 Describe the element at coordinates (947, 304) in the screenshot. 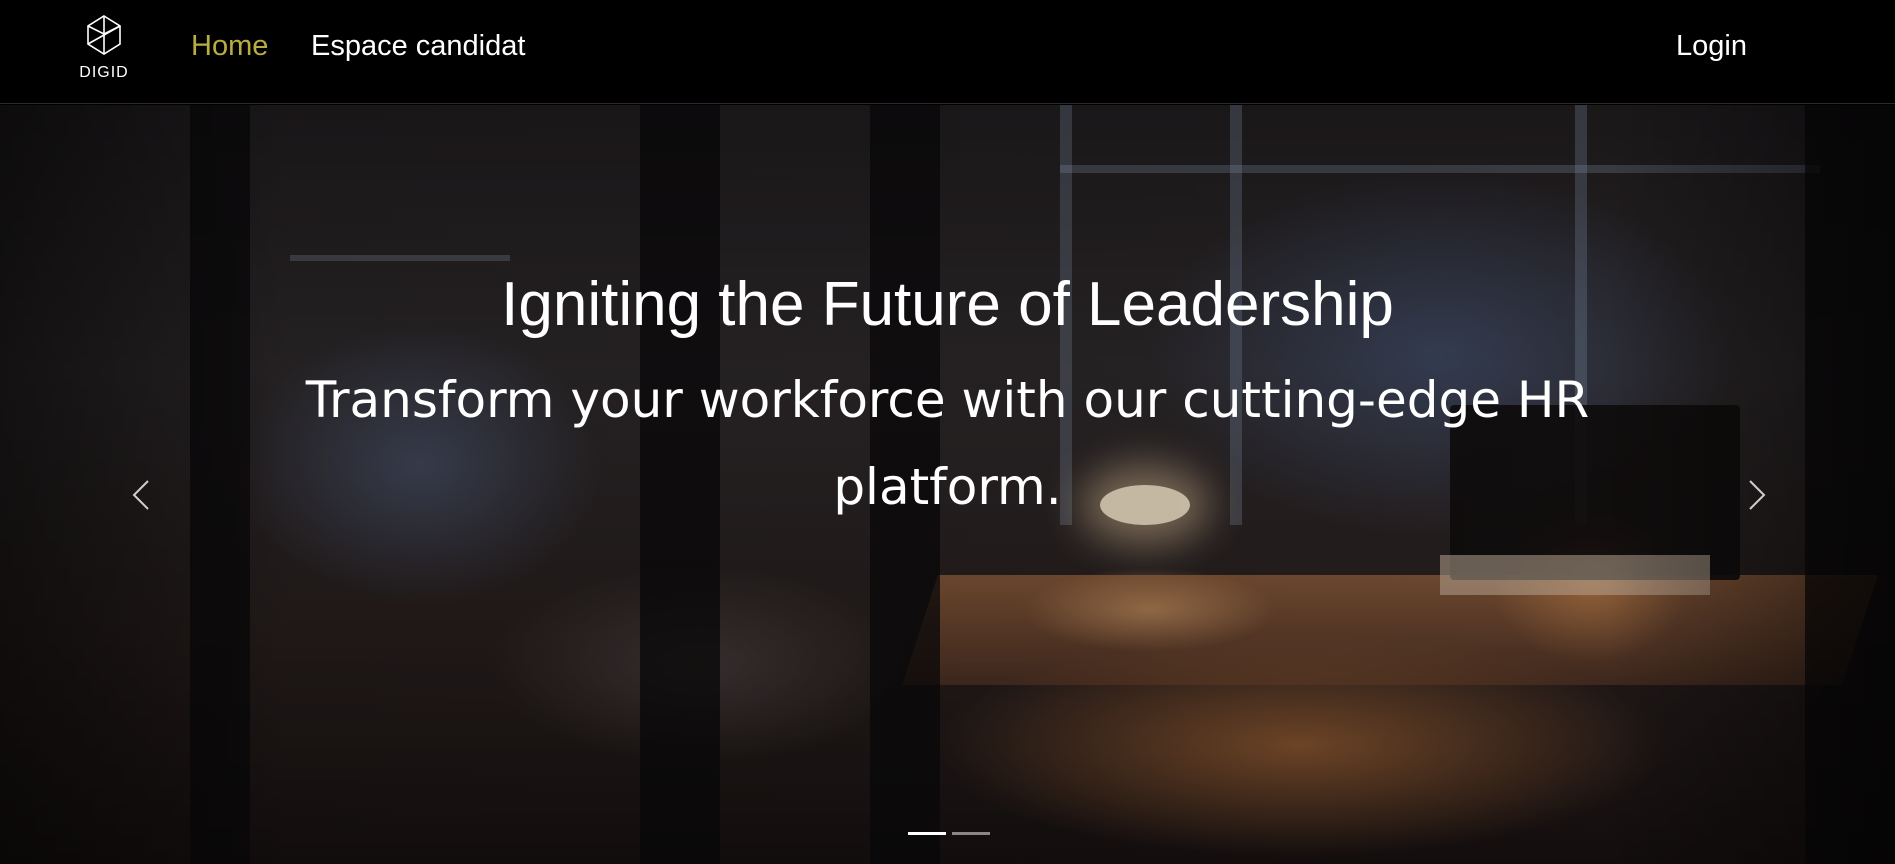

I see `hero-title: Igniting the Future of Leadership` at that location.